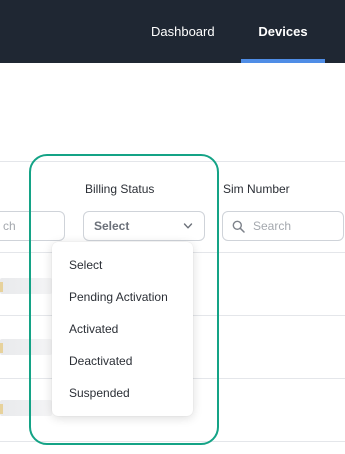 The image size is (345, 454). Describe the element at coordinates (172, 161) in the screenshot. I see `table-top-divider` at that location.